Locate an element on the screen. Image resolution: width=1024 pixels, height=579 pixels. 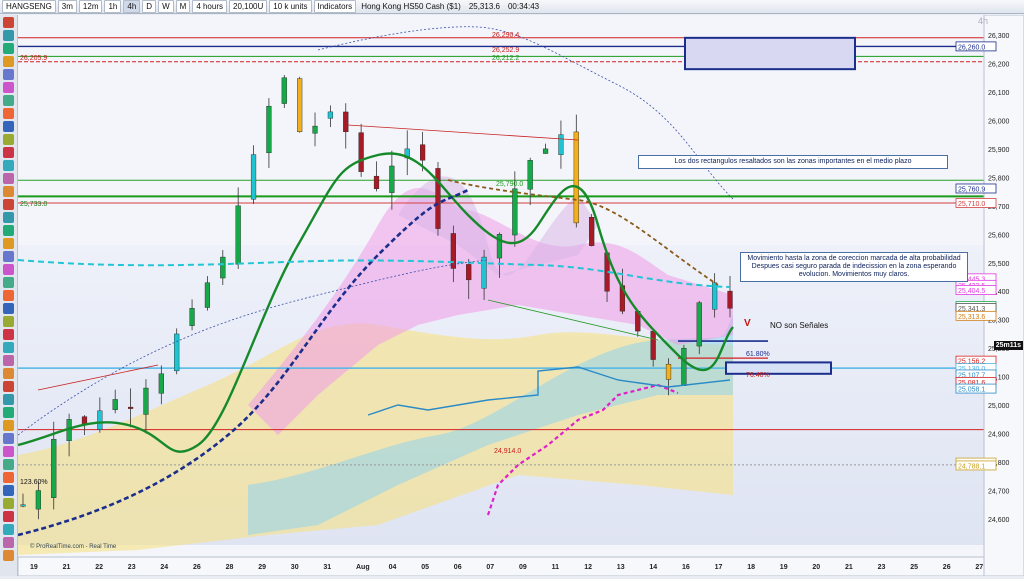
indicators-button: Indicators is located at coordinates (335, 6).